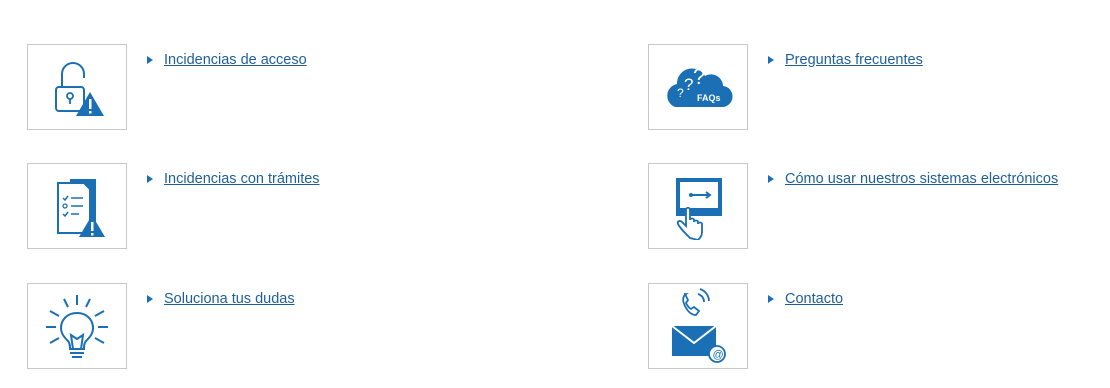 The image size is (1110, 388). What do you see at coordinates (167, 87) in the screenshot?
I see `help-item-access-issues: Incidencias de acceso` at bounding box center [167, 87].